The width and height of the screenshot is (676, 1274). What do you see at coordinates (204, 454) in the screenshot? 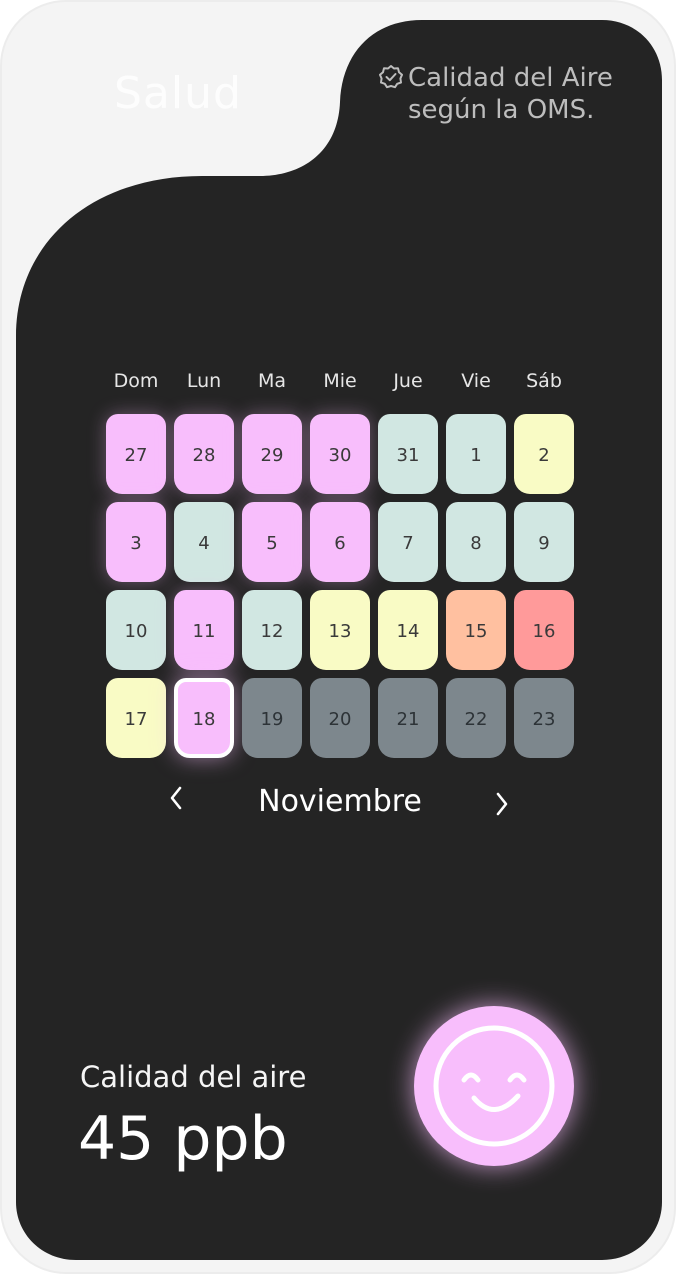
I see `calendar-day: 28` at bounding box center [204, 454].